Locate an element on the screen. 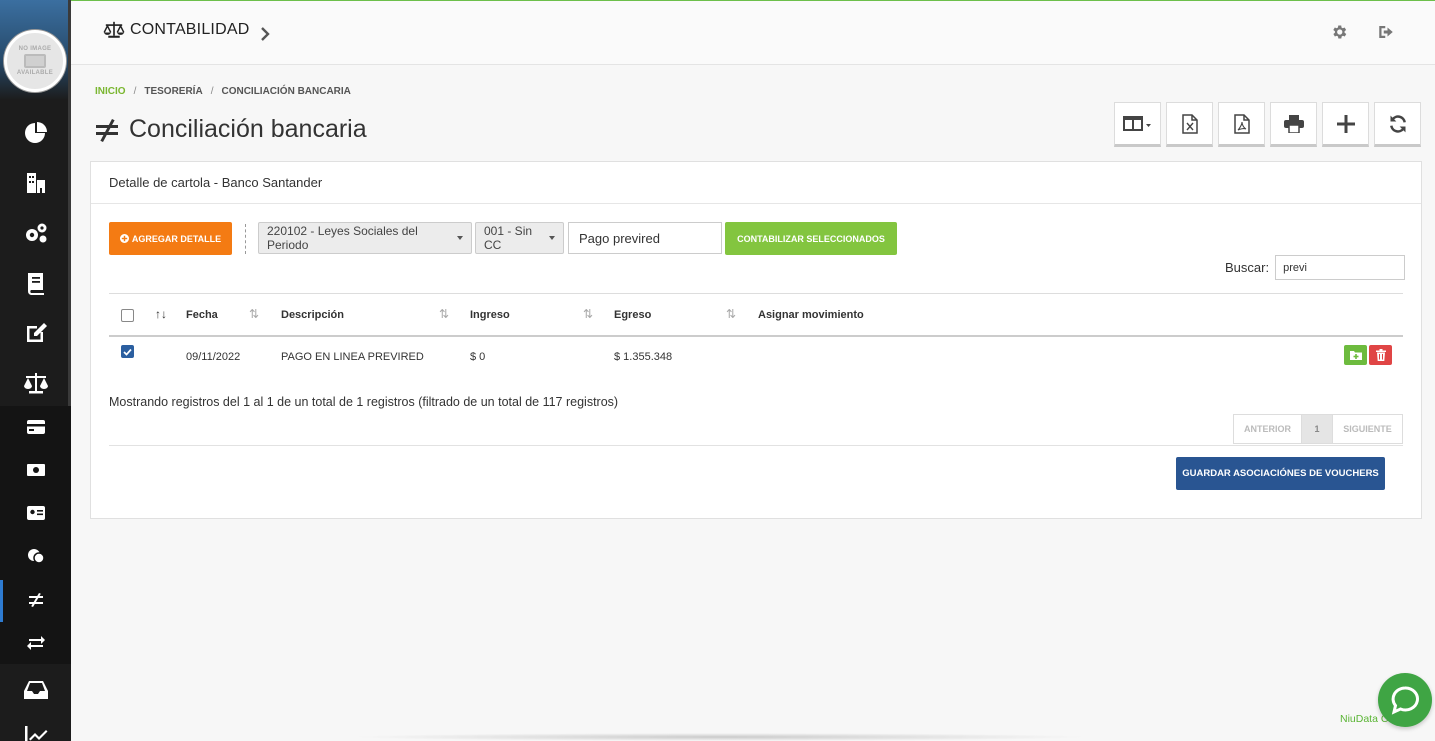 This screenshot has width=1435, height=741. add-detail-button: AGREGAR DETALLE is located at coordinates (170, 238).